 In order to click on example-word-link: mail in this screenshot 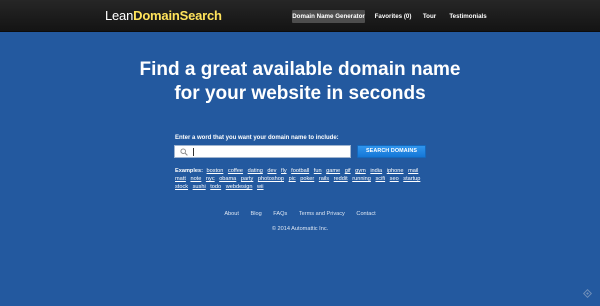, I will do `click(413, 171)`.